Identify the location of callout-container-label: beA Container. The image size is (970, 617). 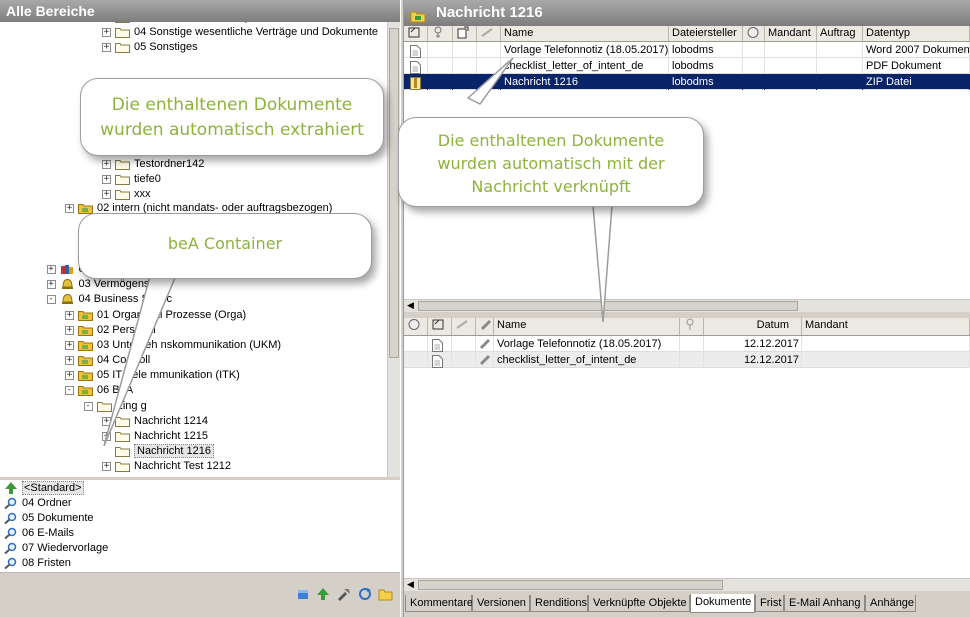
(225, 243).